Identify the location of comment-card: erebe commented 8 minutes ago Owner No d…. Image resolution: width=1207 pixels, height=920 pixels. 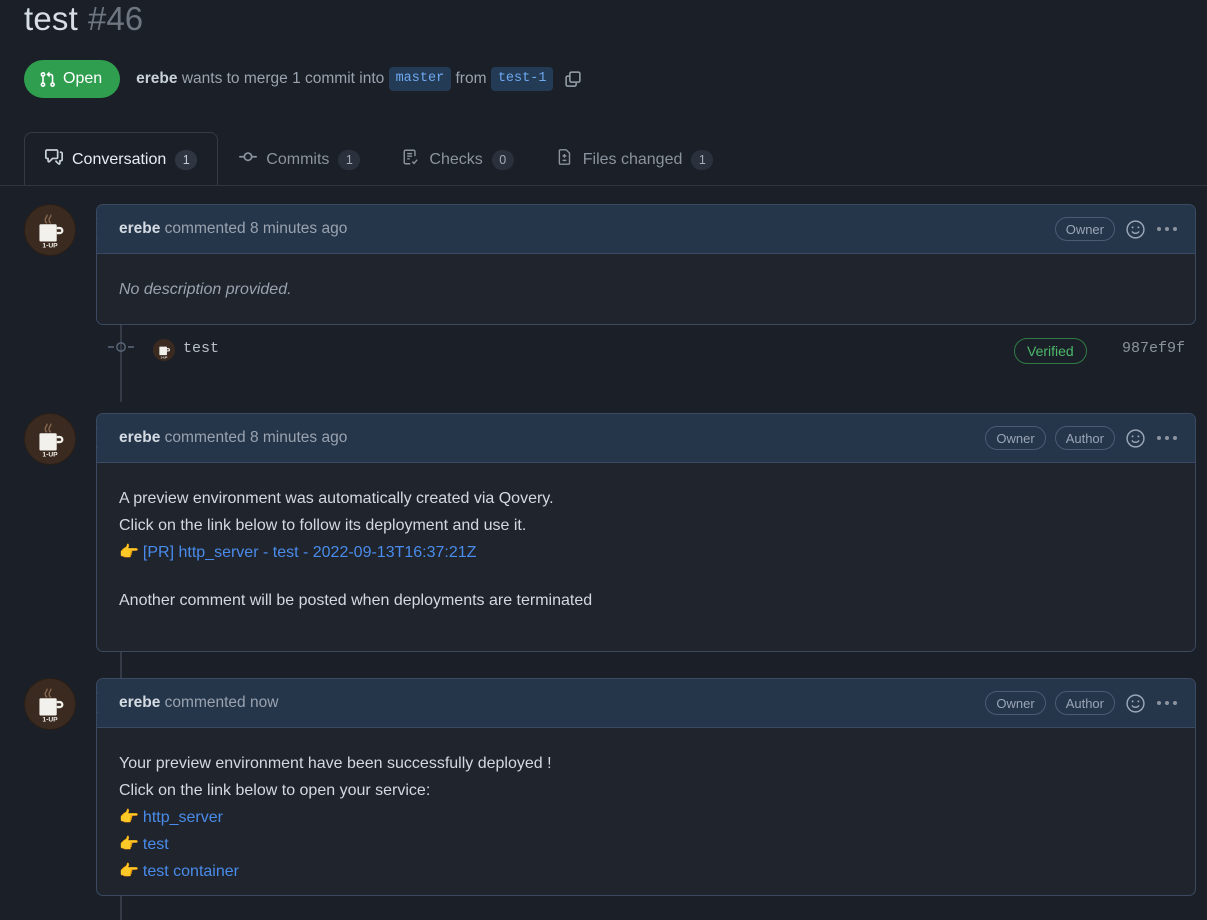
(646, 264).